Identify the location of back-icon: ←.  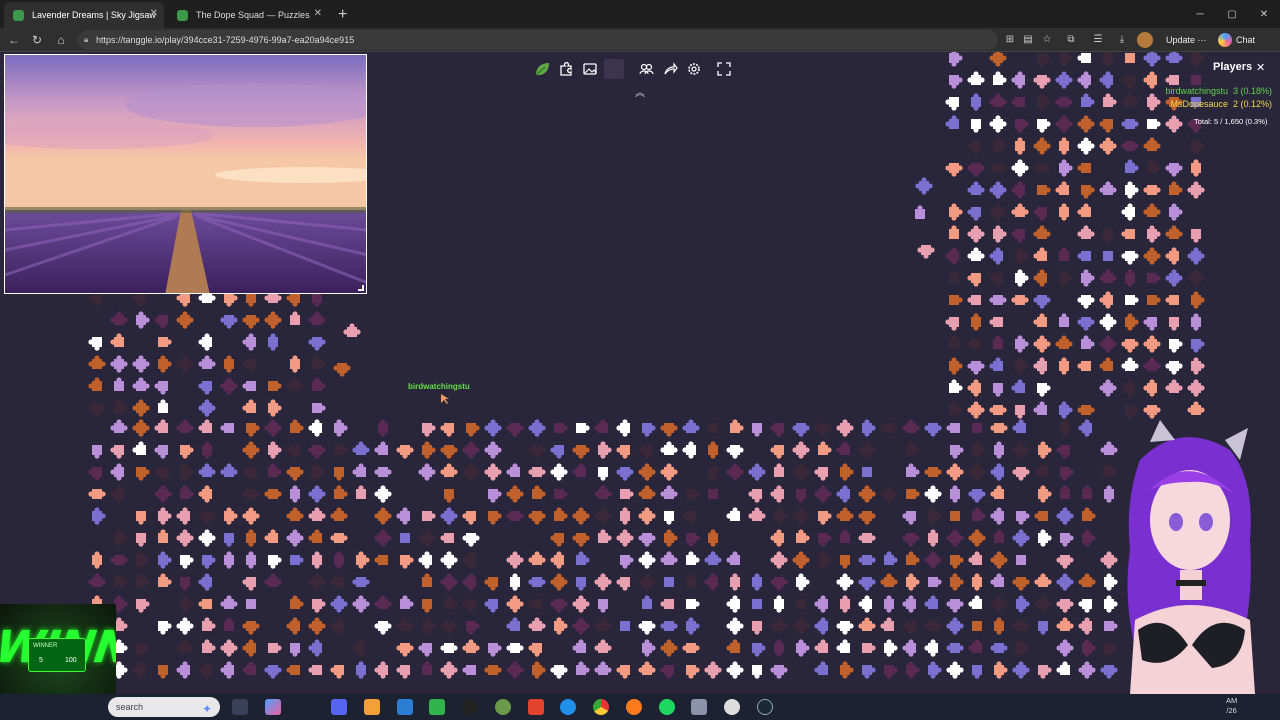
(14, 40).